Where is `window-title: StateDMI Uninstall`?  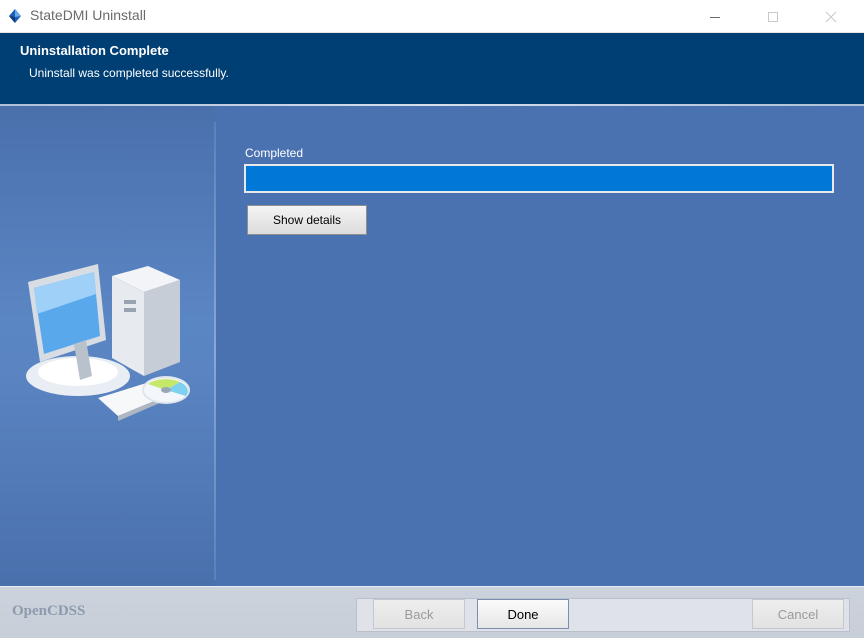 window-title: StateDMI Uninstall is located at coordinates (88, 15).